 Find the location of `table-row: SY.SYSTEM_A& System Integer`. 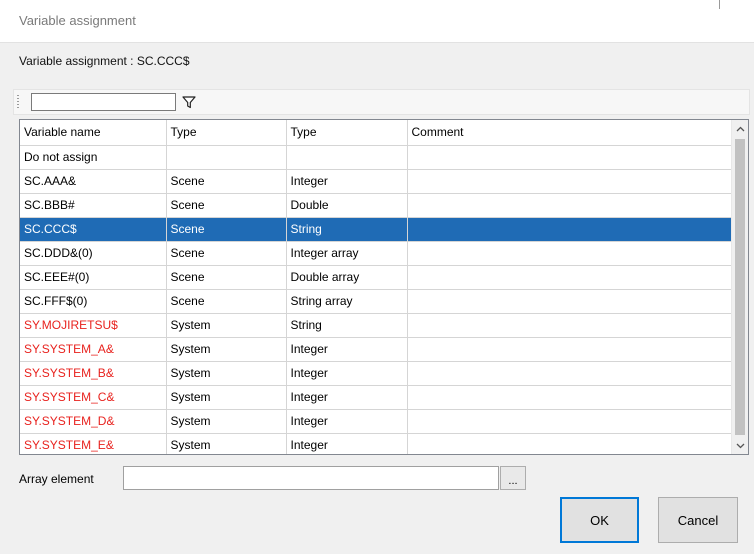

table-row: SY.SYSTEM_A& System Integer is located at coordinates (376, 349).